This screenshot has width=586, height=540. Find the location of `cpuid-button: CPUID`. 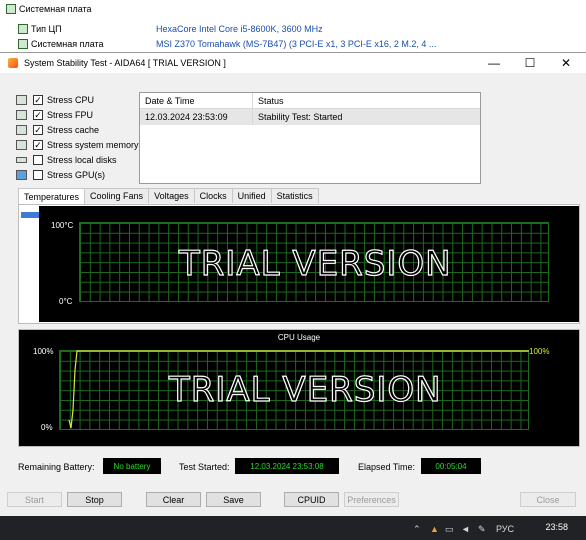

cpuid-button: CPUID is located at coordinates (311, 499).